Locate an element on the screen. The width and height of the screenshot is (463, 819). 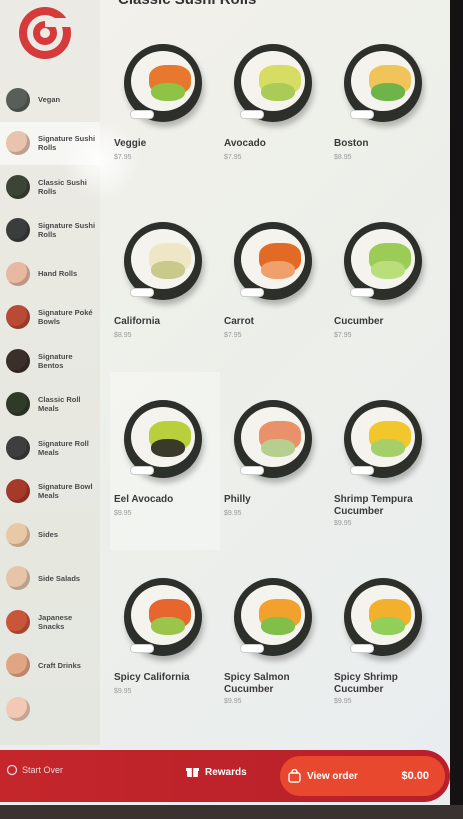
restart-icon is located at coordinates (12, 770).